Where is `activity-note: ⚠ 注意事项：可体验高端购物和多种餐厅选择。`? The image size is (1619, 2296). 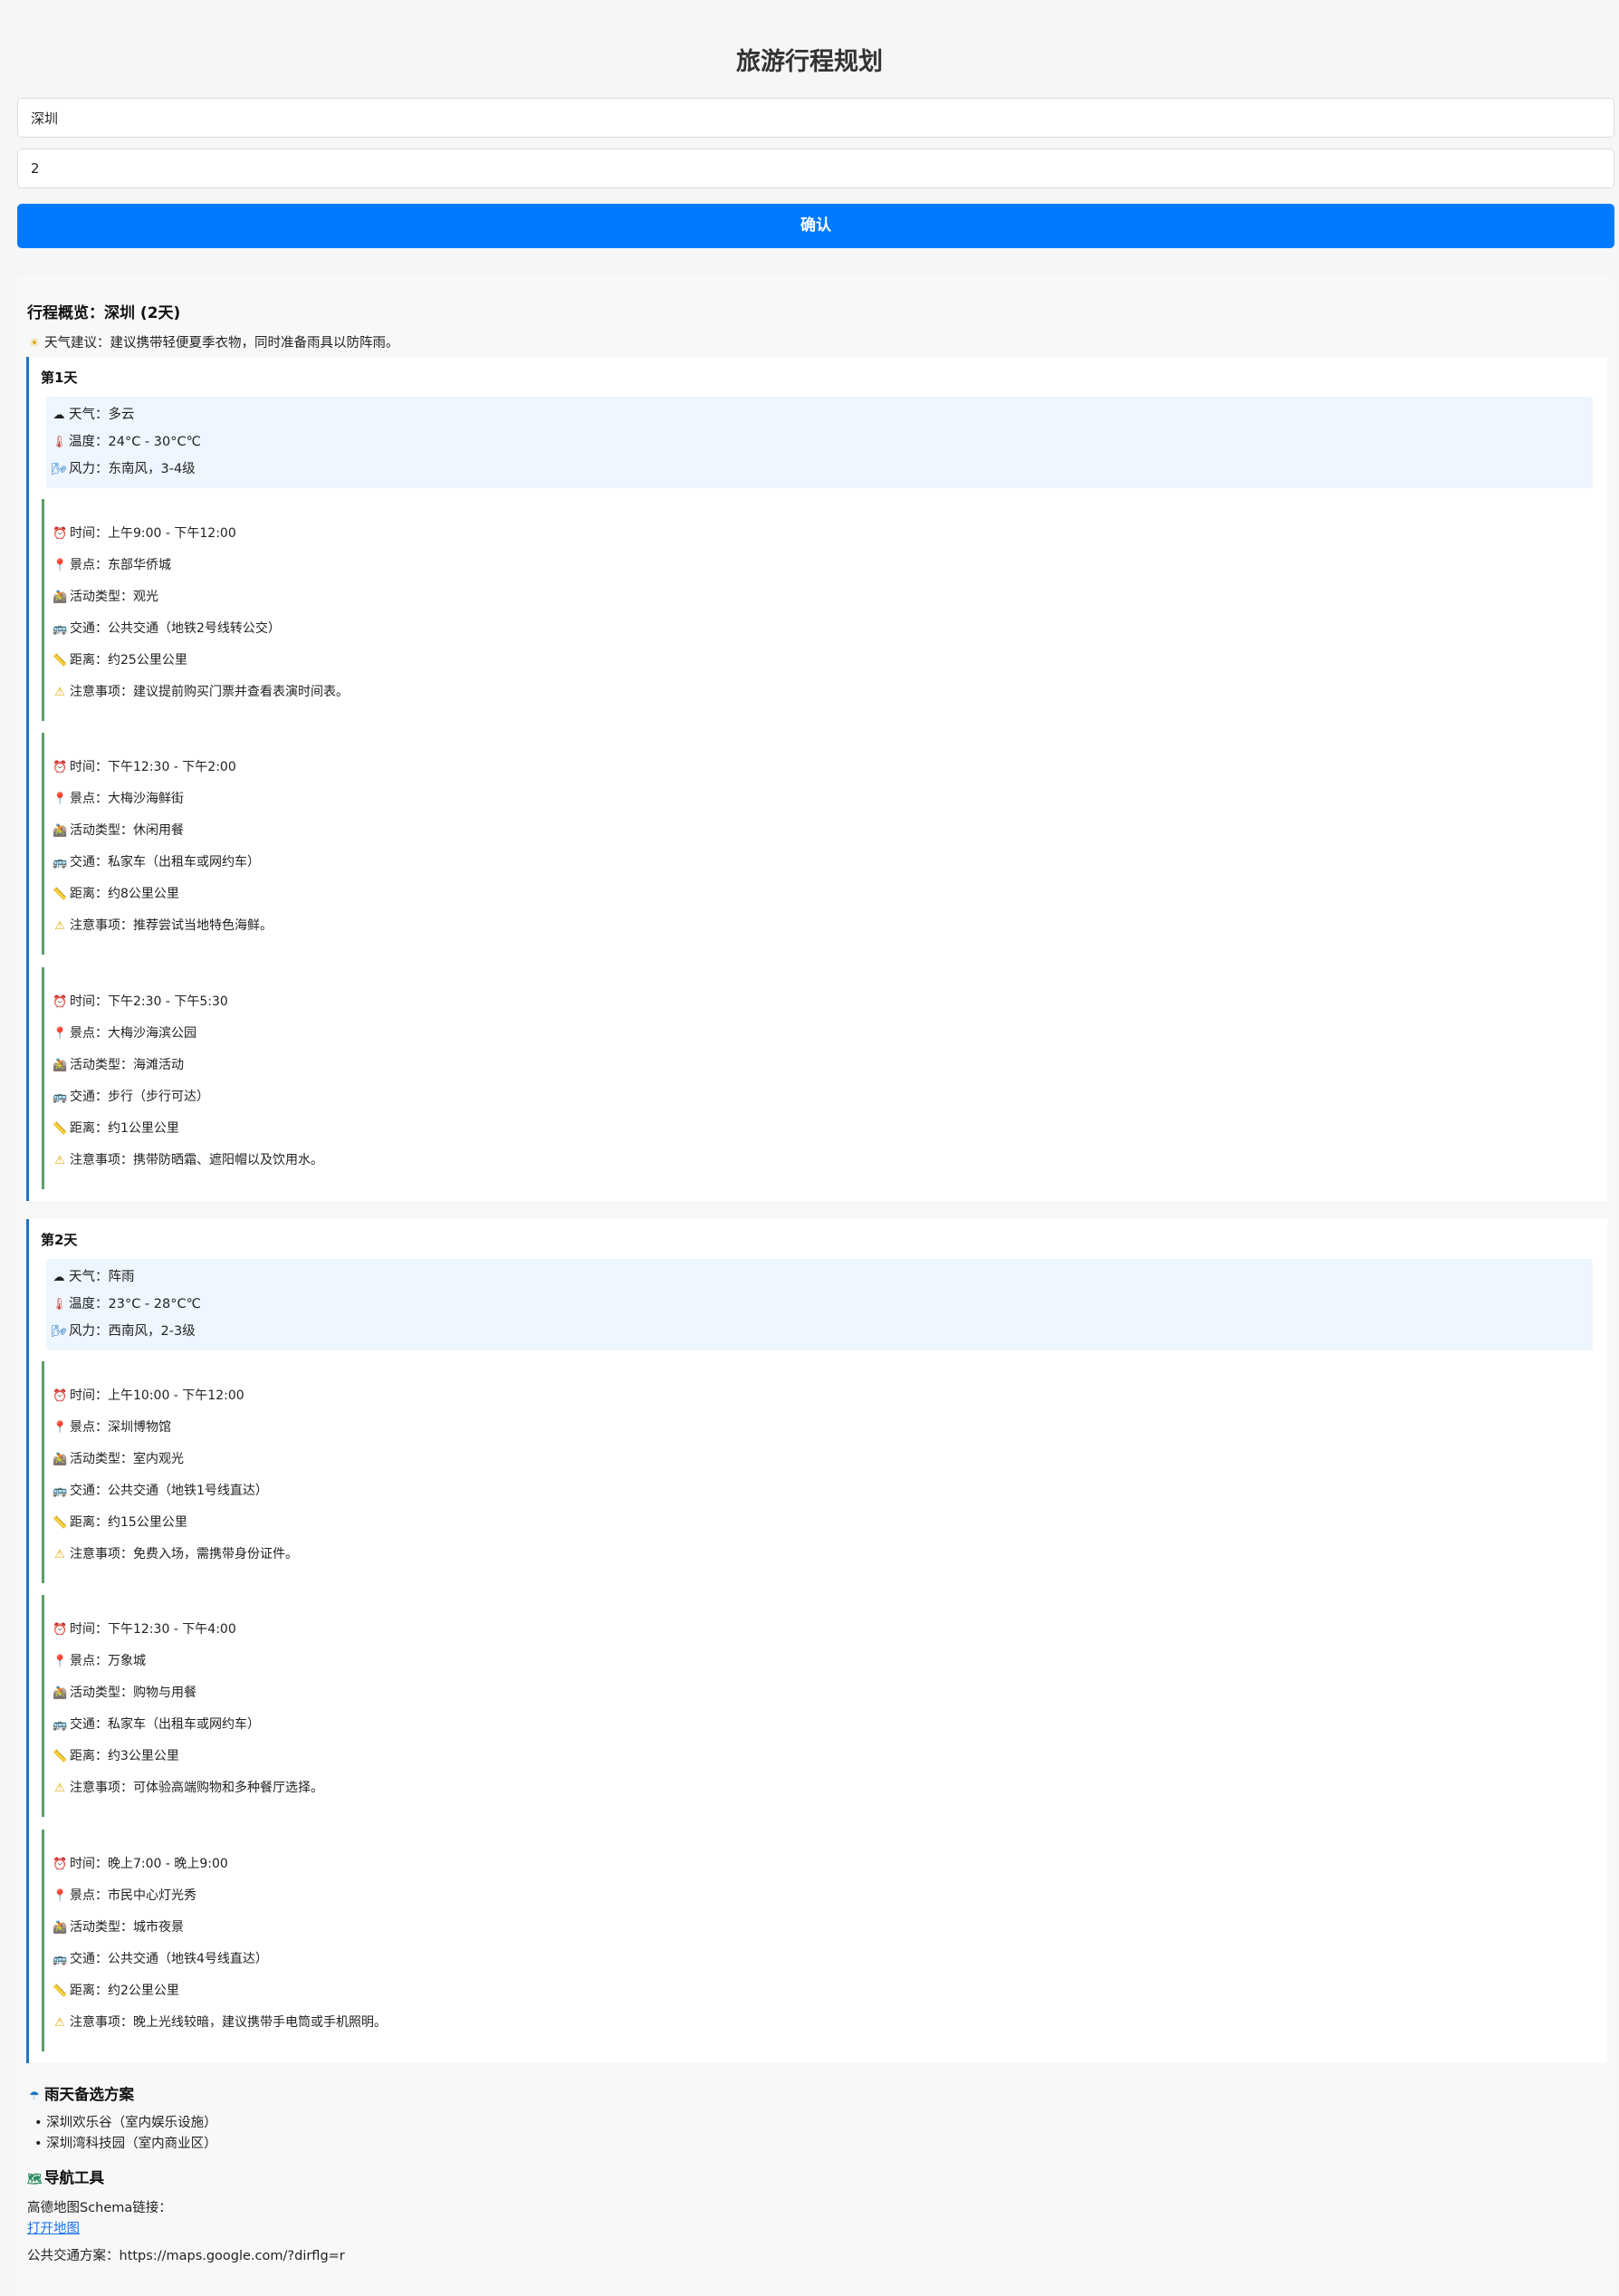 activity-note: ⚠ 注意事项：可体验高端购物和多种餐厅选择。 is located at coordinates (188, 1787).